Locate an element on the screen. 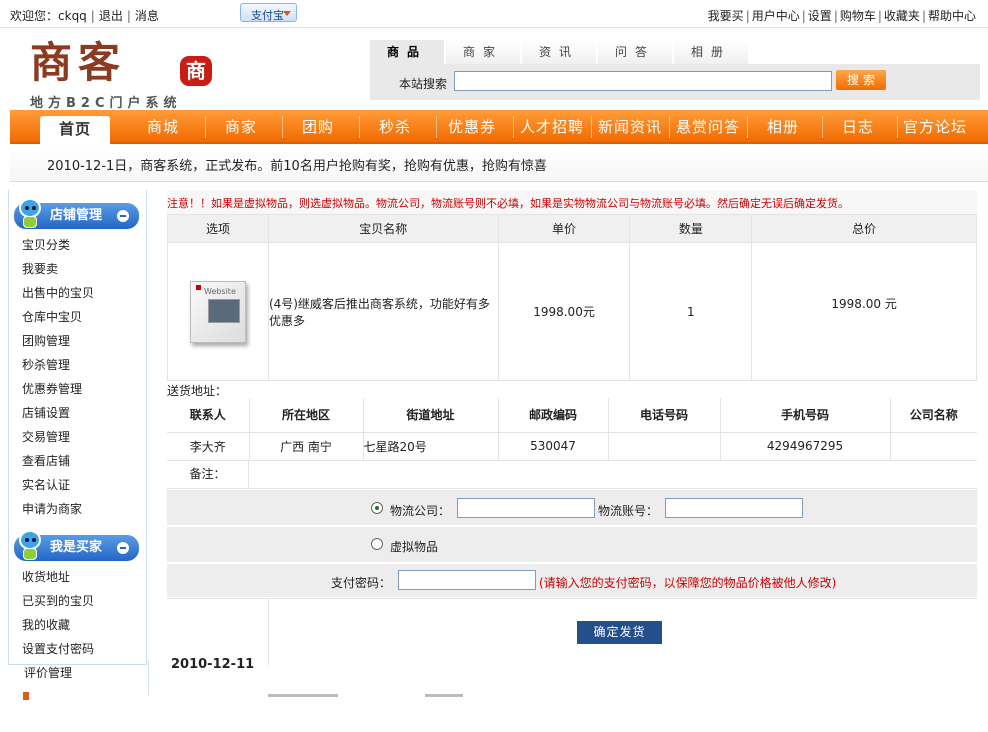  nav-album: 相册 is located at coordinates (783, 127).